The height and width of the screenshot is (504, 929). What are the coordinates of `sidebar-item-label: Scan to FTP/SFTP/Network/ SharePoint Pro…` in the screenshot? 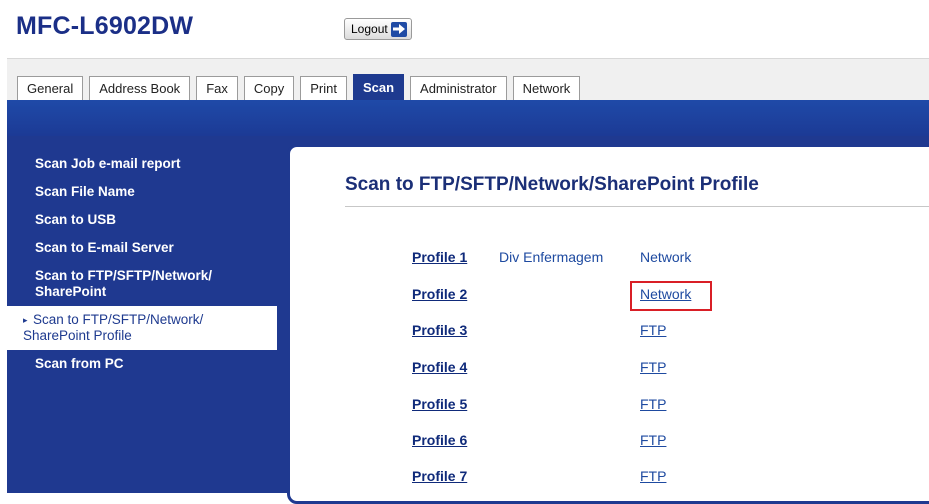 It's located at (113, 327).